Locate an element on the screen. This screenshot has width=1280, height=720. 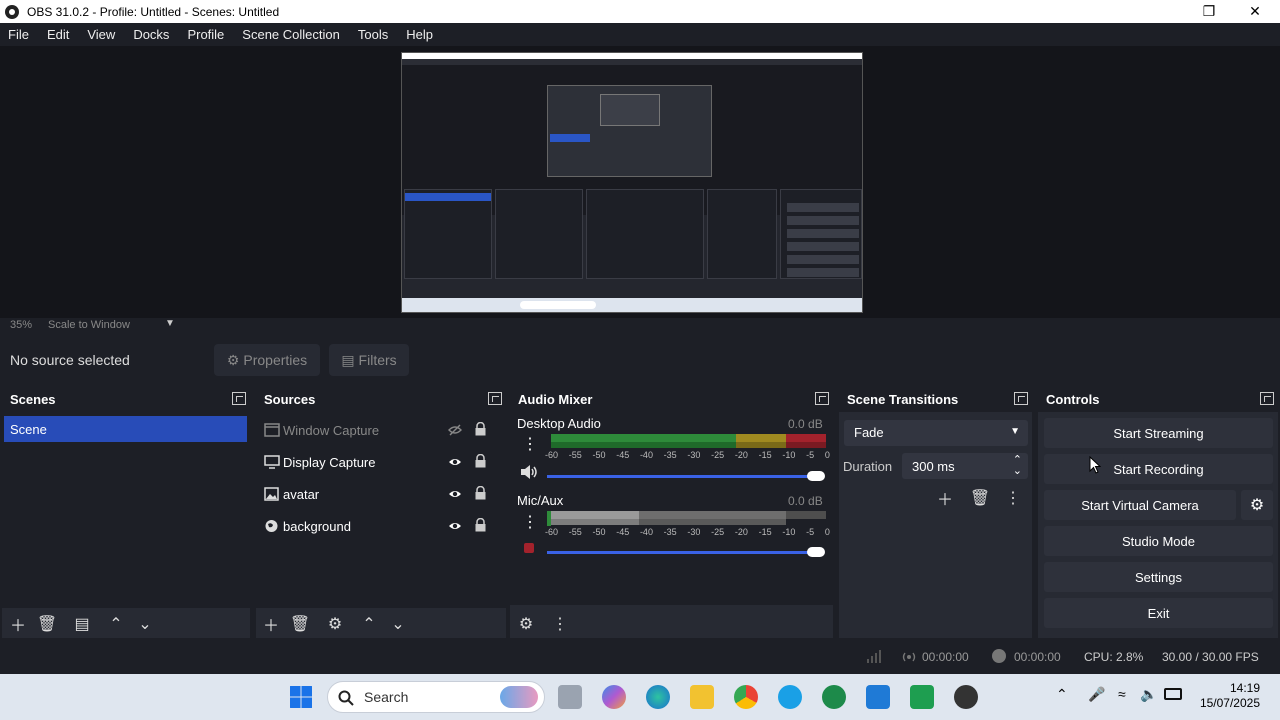
source-item-avatar: avatar is located at coordinates (379, 494).